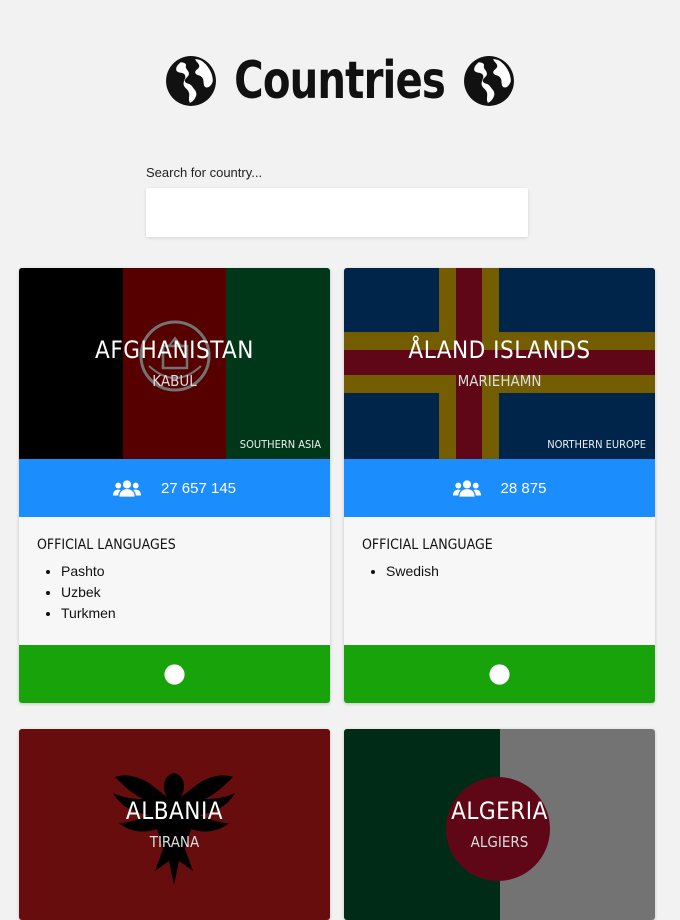  What do you see at coordinates (186, 613) in the screenshot?
I see `language-item: Turkmen` at bounding box center [186, 613].